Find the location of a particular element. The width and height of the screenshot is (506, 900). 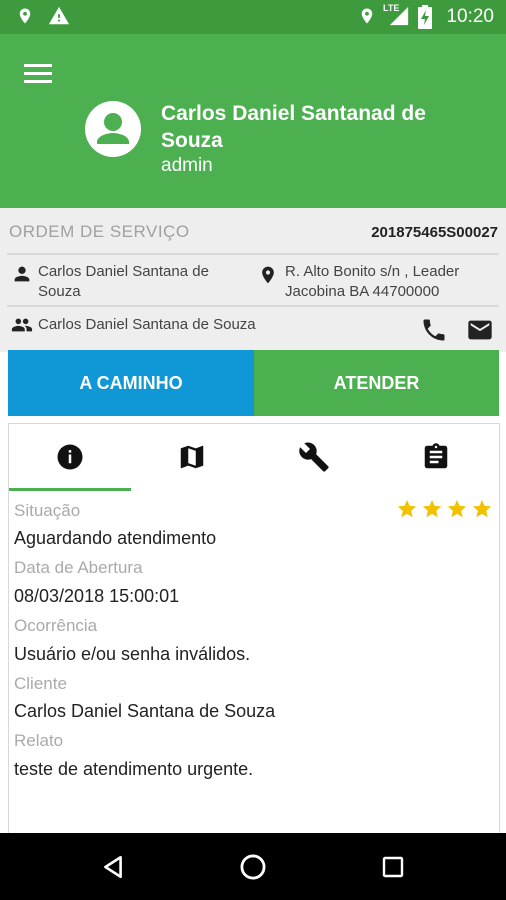

menu-icon is located at coordinates (39, 74).